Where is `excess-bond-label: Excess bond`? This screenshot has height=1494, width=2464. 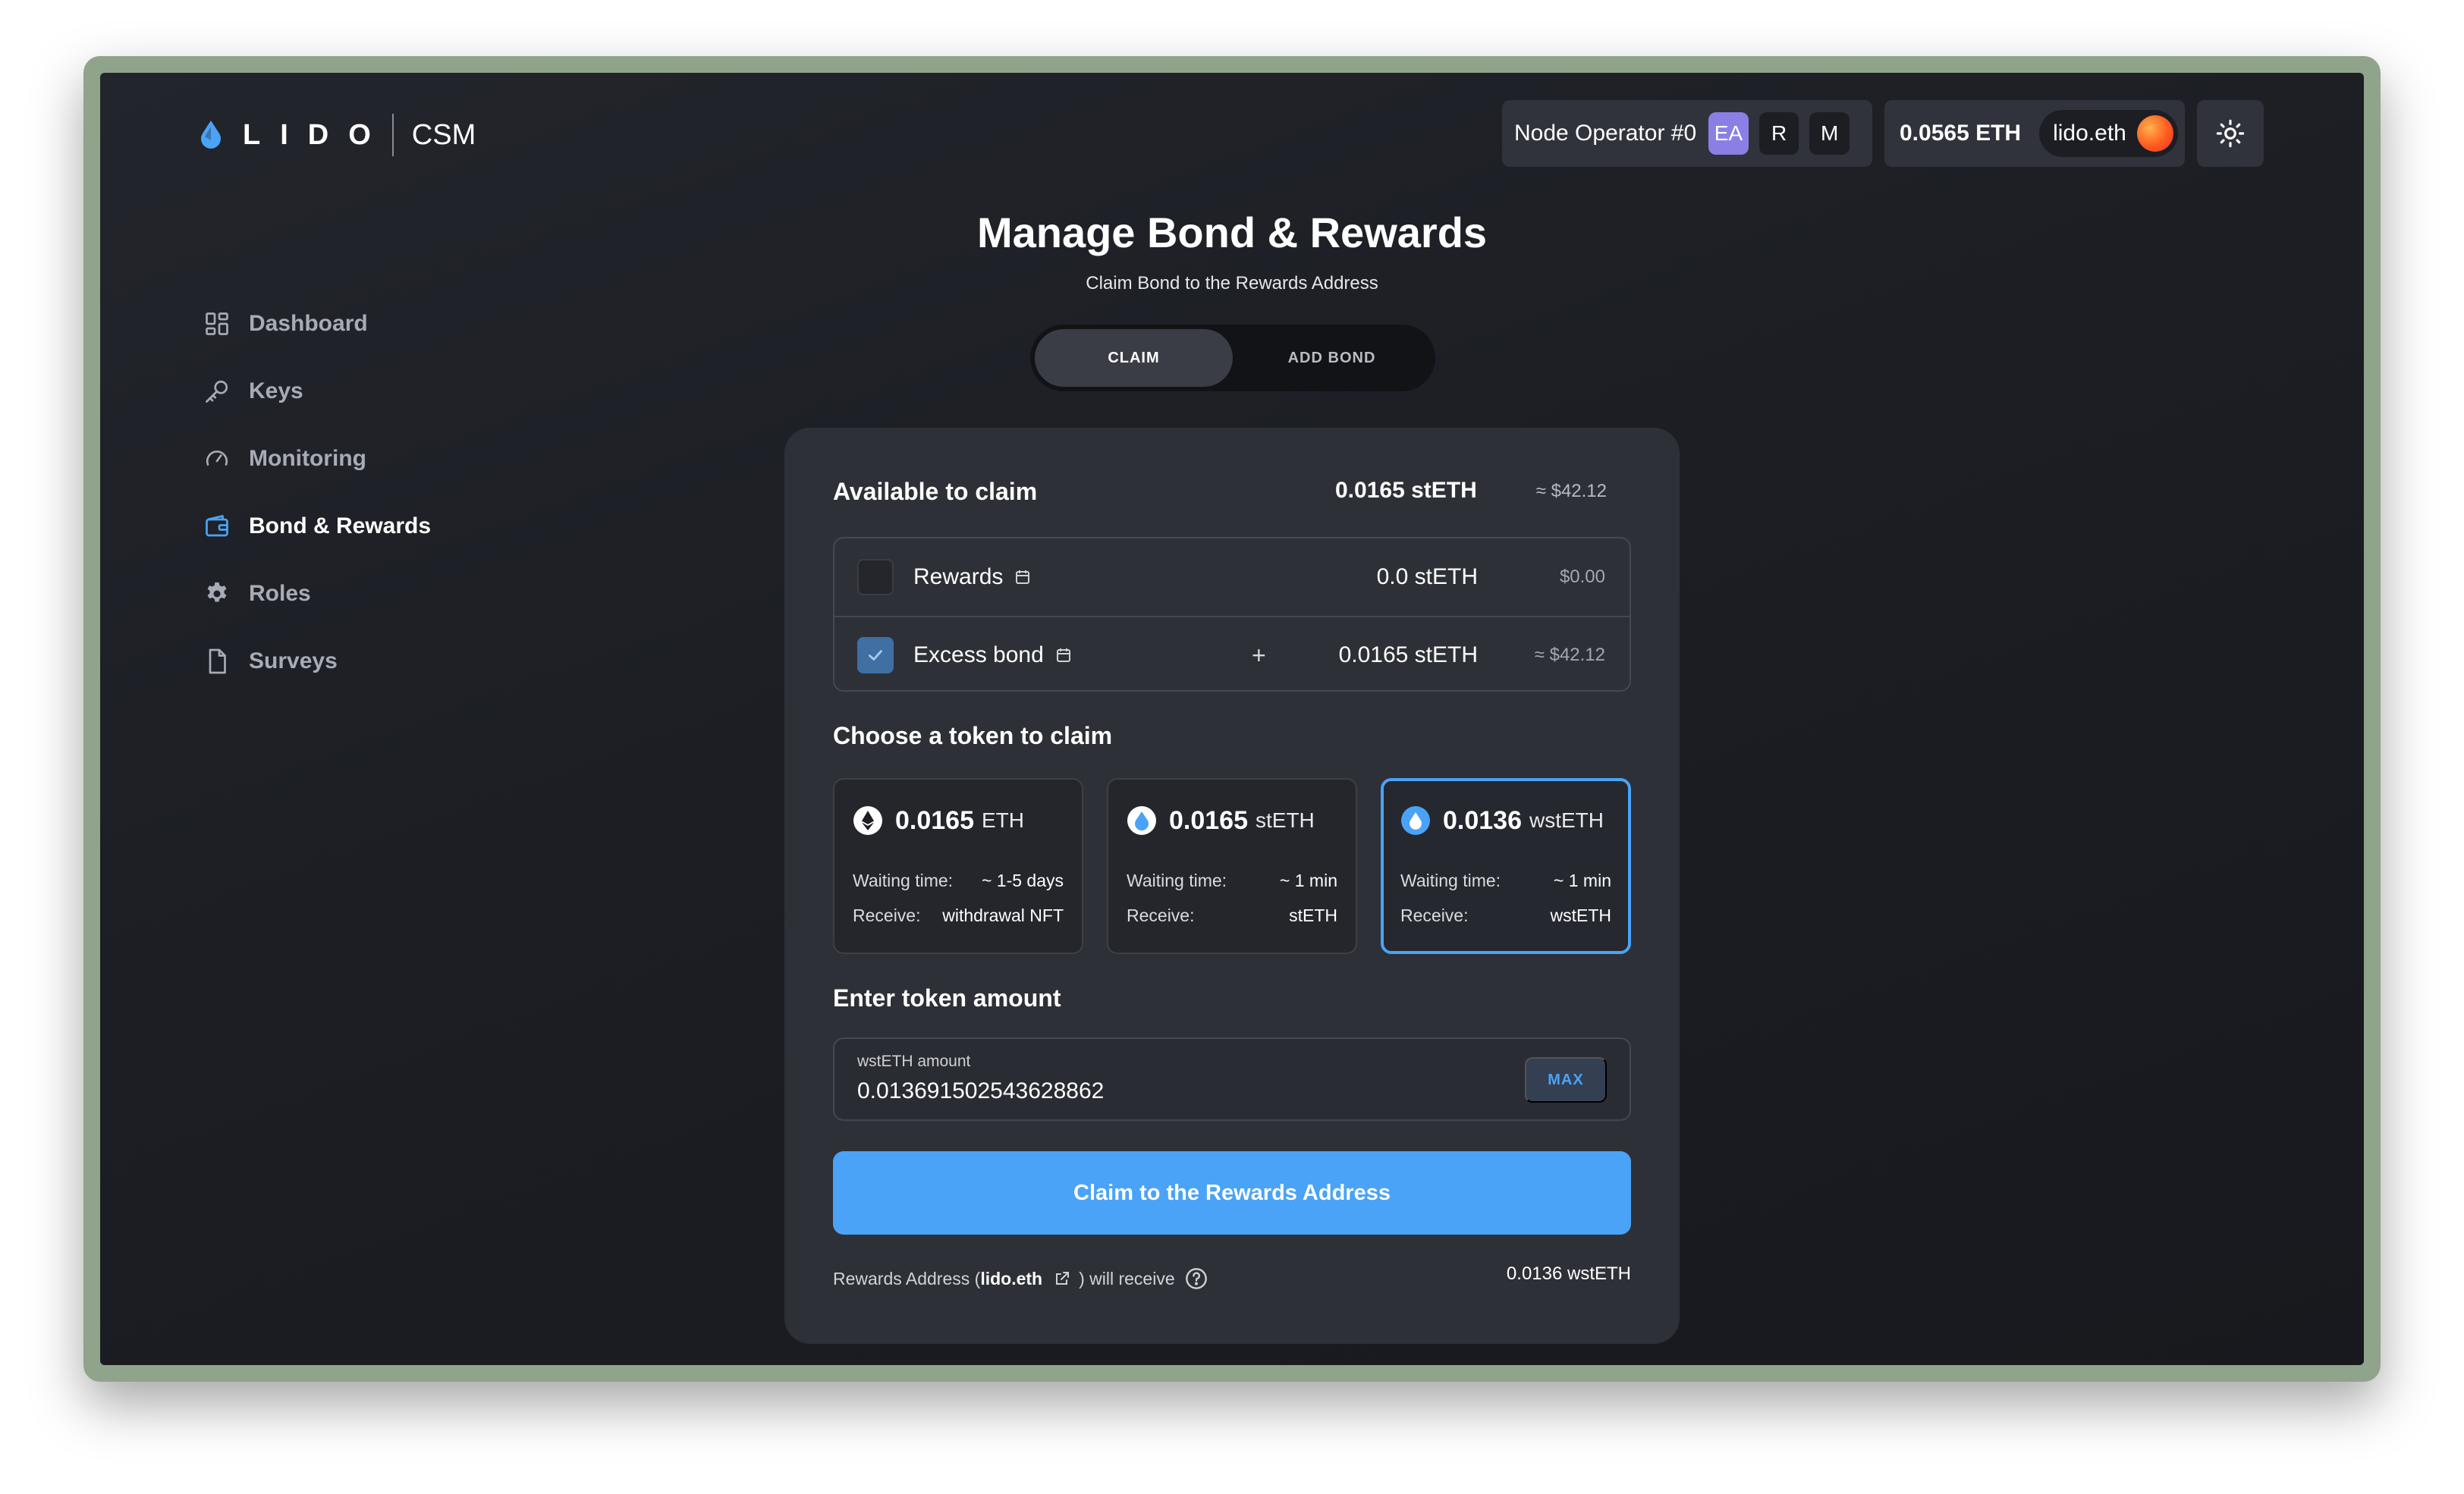 excess-bond-label: Excess bond is located at coordinates (993, 655).